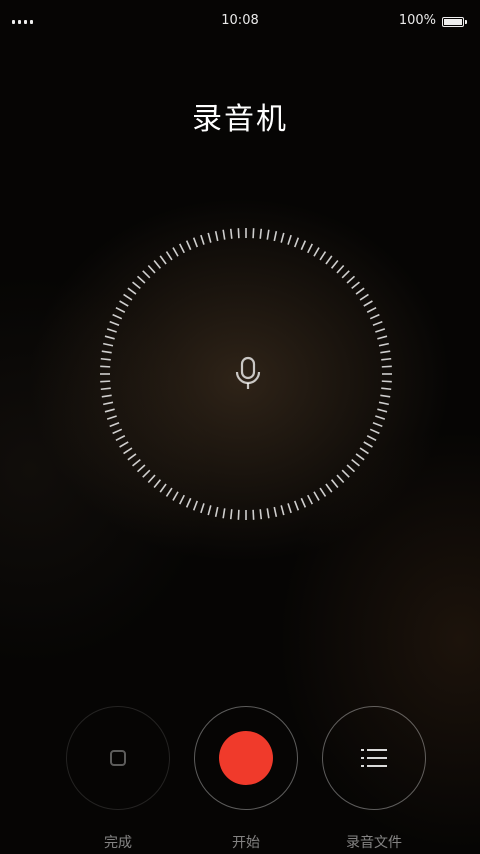  I want to click on start-record-button, so click(246, 758).